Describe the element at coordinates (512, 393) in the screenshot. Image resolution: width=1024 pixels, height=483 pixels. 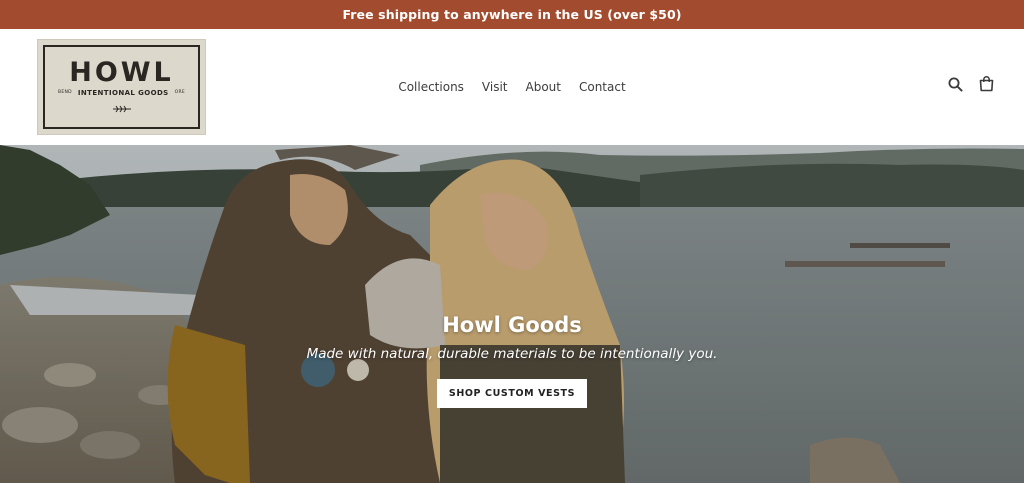
I see `shop-custom-vests-button: SHOP CUSTOM VESTS` at that location.